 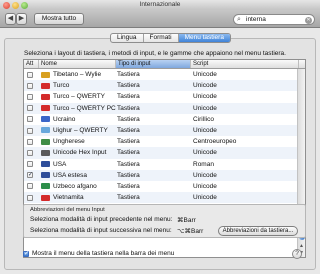 I want to click on row-name: Turco – QWERTY, so click(x=79, y=97).